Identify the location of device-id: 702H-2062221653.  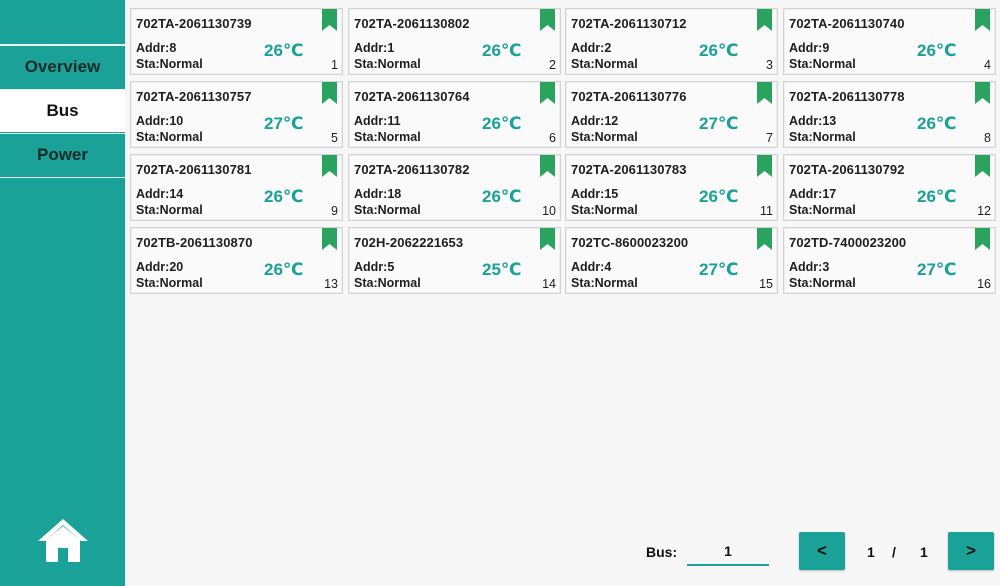
(409, 242).